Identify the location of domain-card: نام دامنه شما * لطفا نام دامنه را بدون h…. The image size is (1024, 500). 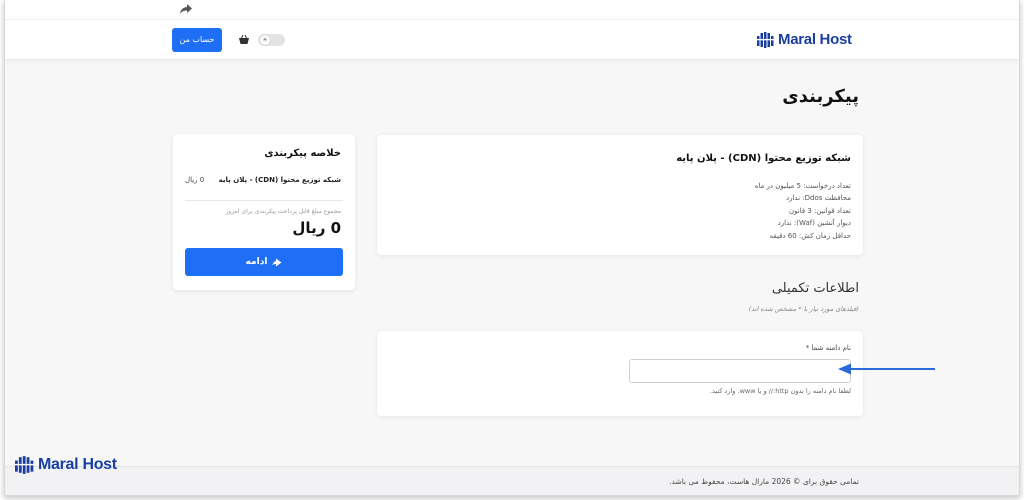
(620, 373).